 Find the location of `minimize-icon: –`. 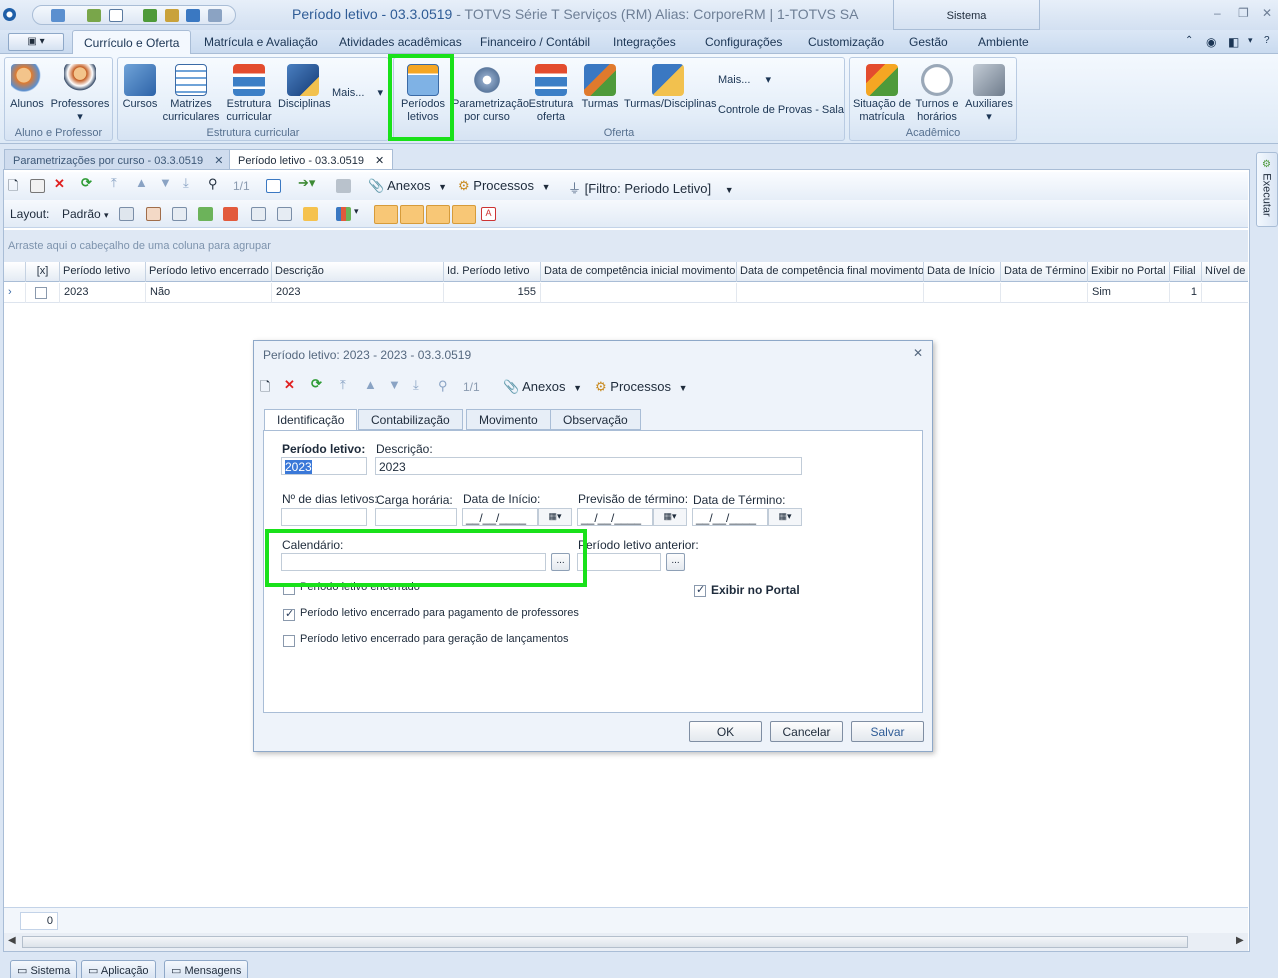

minimize-icon: – is located at coordinates (1217, 13).